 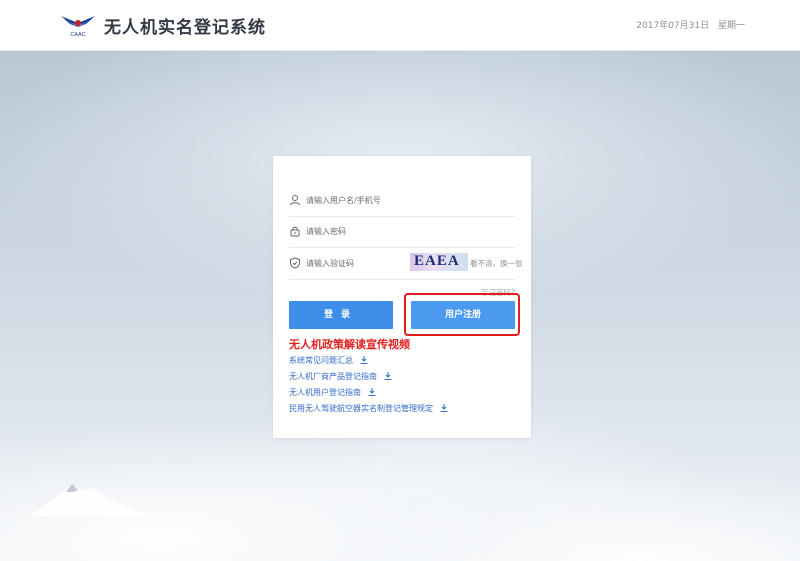 What do you see at coordinates (341, 315) in the screenshot?
I see `login-button: 登录` at bounding box center [341, 315].